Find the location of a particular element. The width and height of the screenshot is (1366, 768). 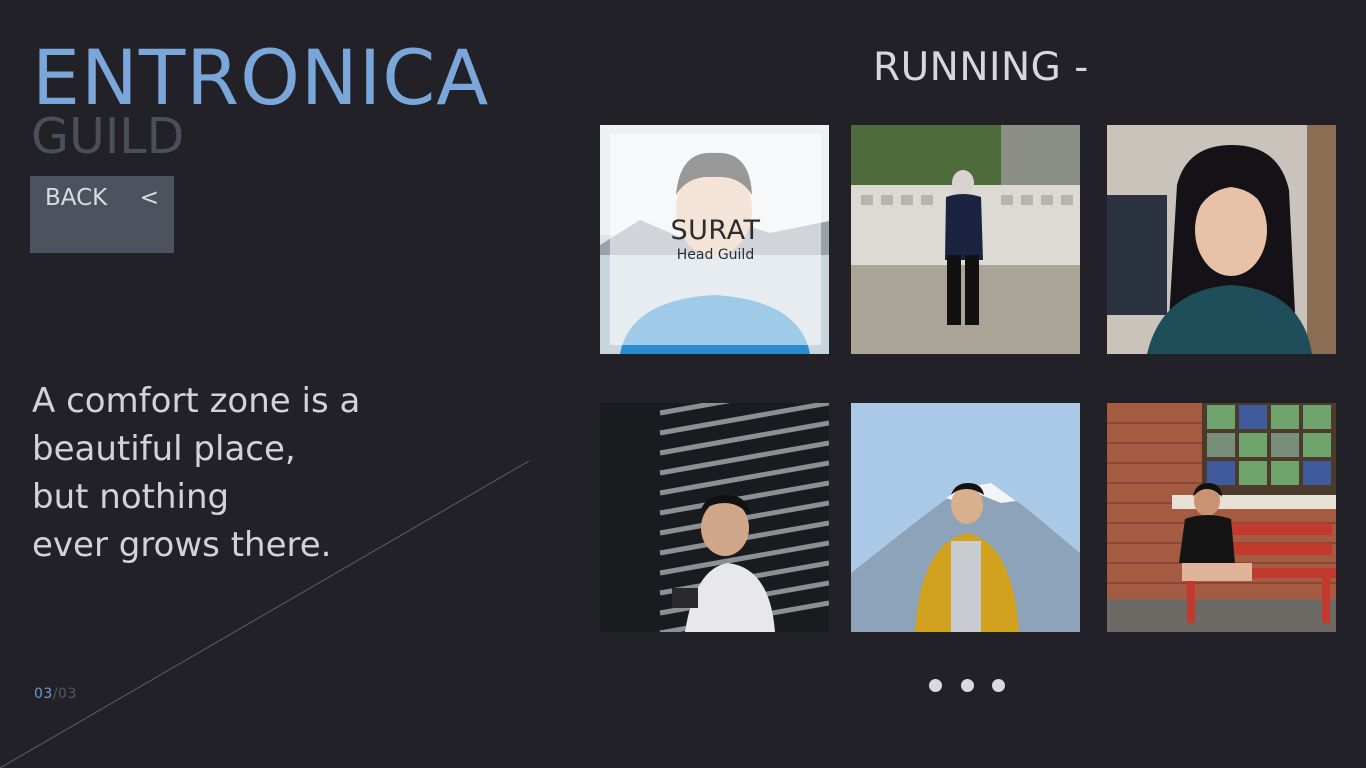

quote-line: beautiful place, is located at coordinates (164, 449).